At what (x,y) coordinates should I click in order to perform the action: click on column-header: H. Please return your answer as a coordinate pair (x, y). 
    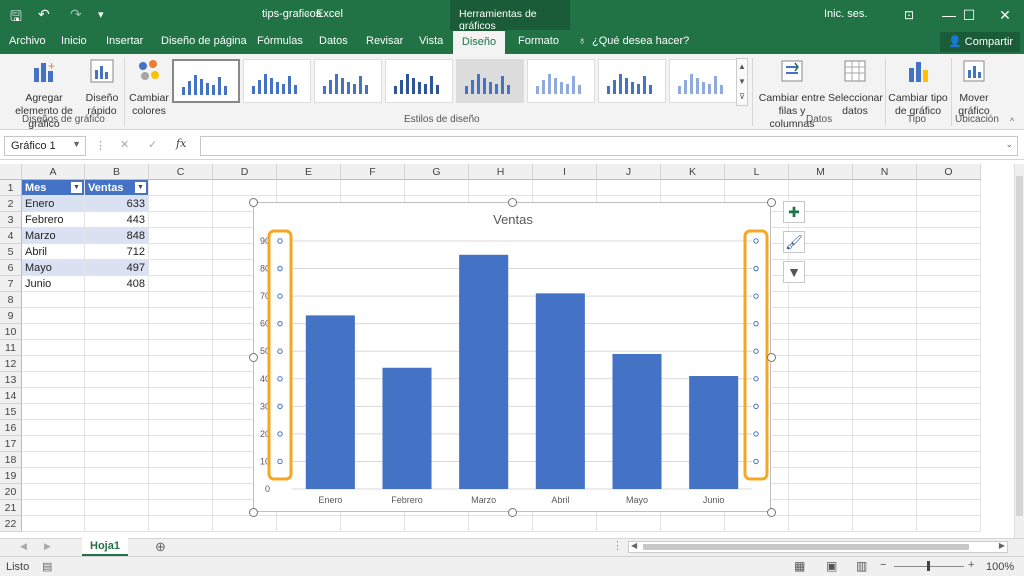
    Looking at the image, I should click on (501, 172).